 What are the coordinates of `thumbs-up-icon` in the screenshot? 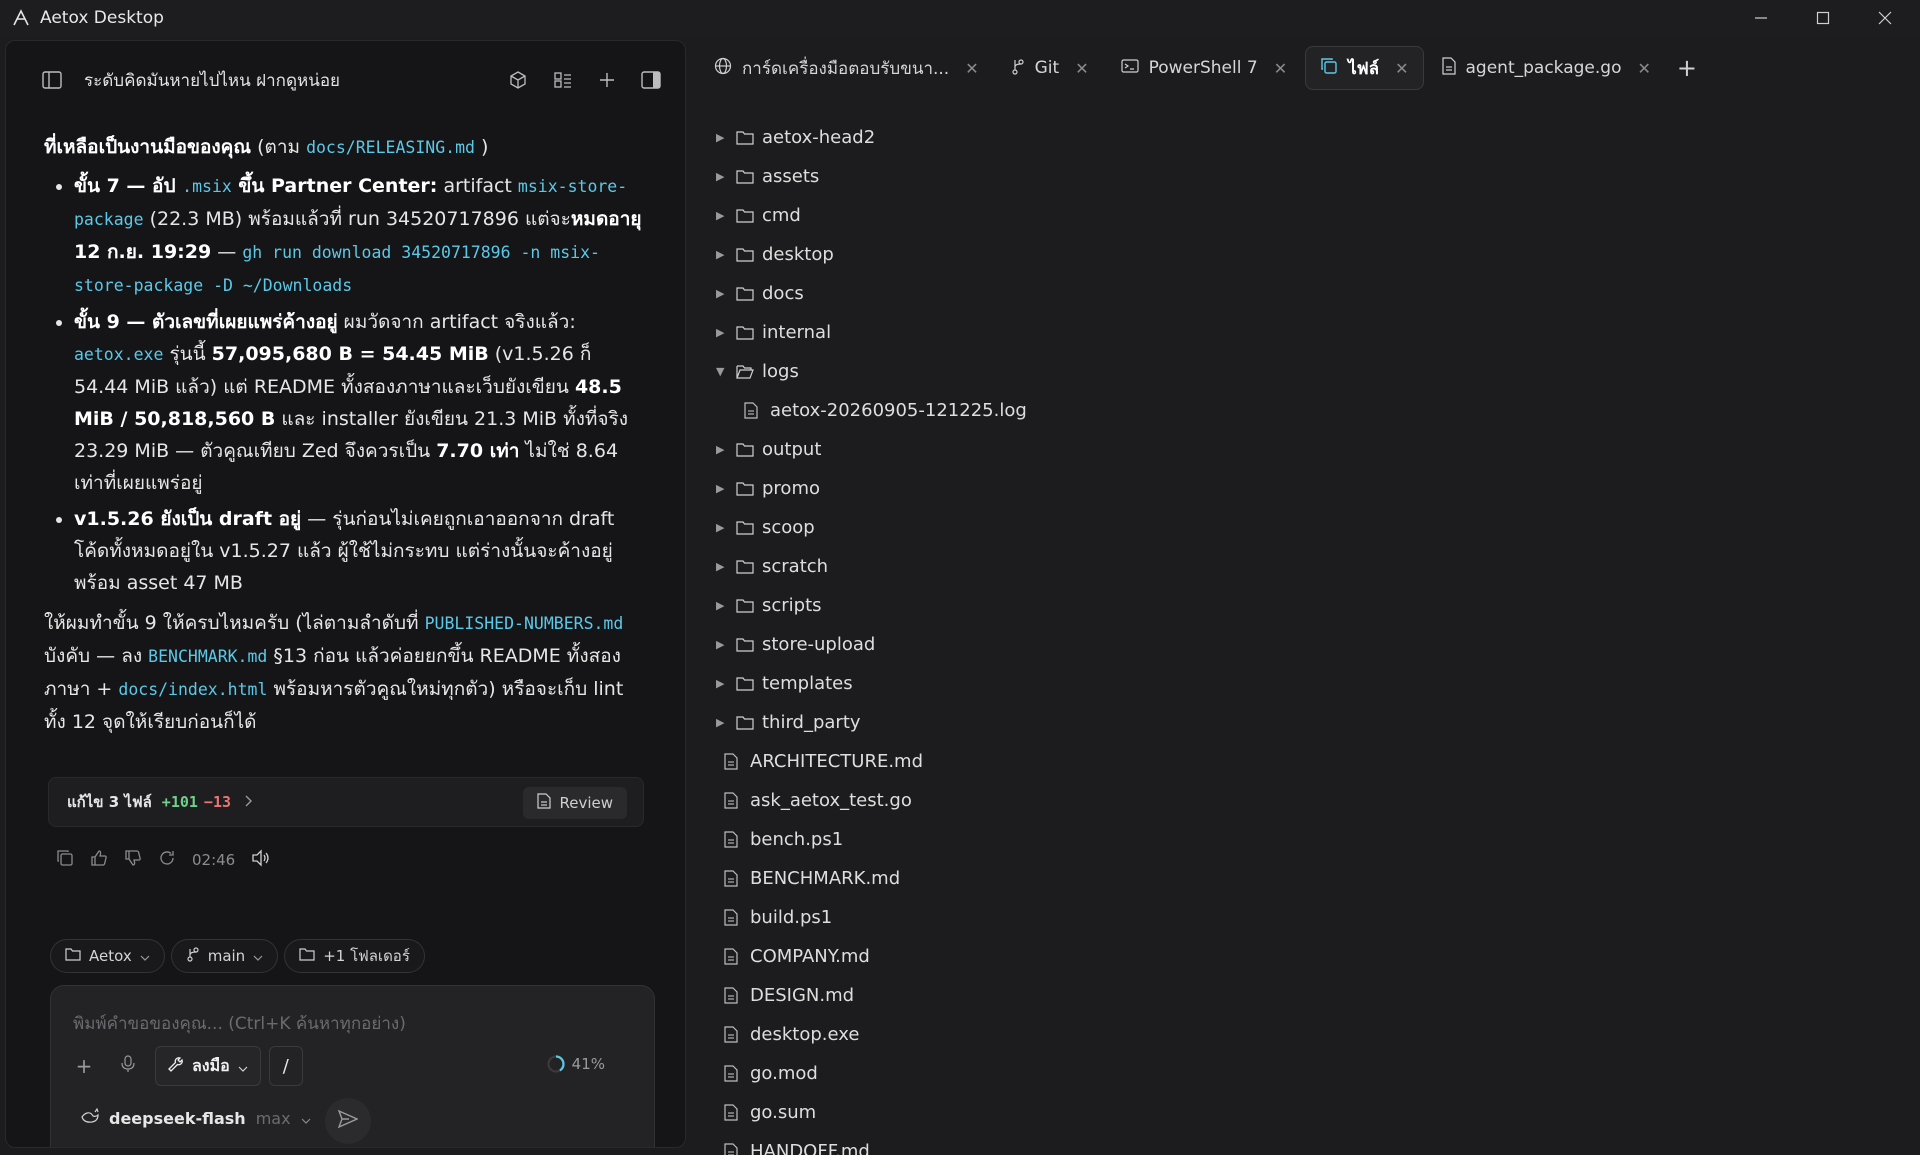 It's located at (99, 860).